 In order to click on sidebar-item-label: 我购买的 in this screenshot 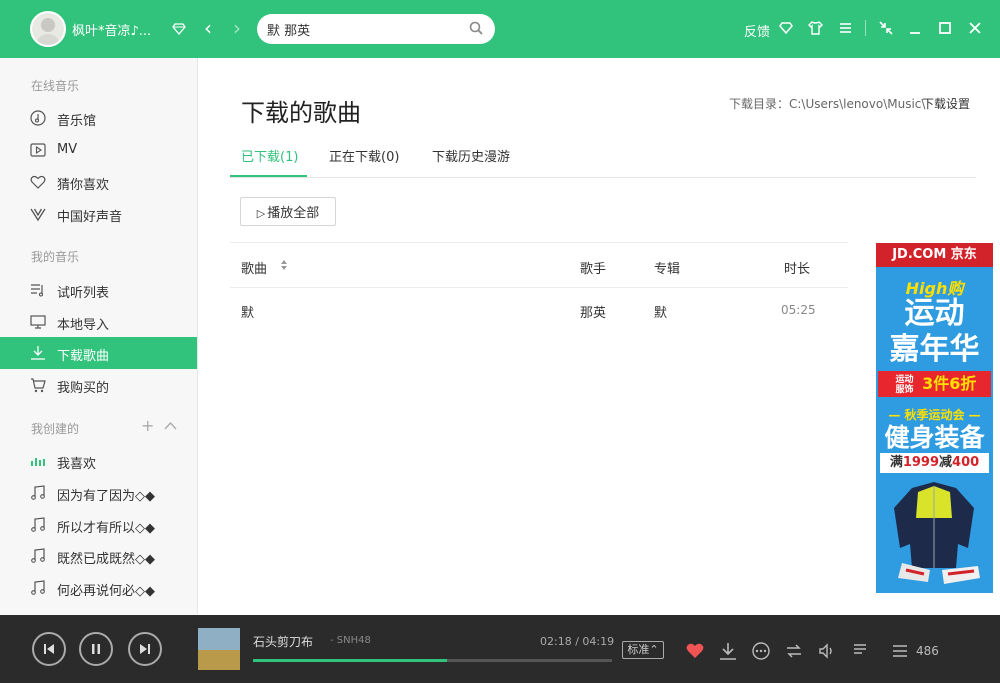, I will do `click(83, 388)`.